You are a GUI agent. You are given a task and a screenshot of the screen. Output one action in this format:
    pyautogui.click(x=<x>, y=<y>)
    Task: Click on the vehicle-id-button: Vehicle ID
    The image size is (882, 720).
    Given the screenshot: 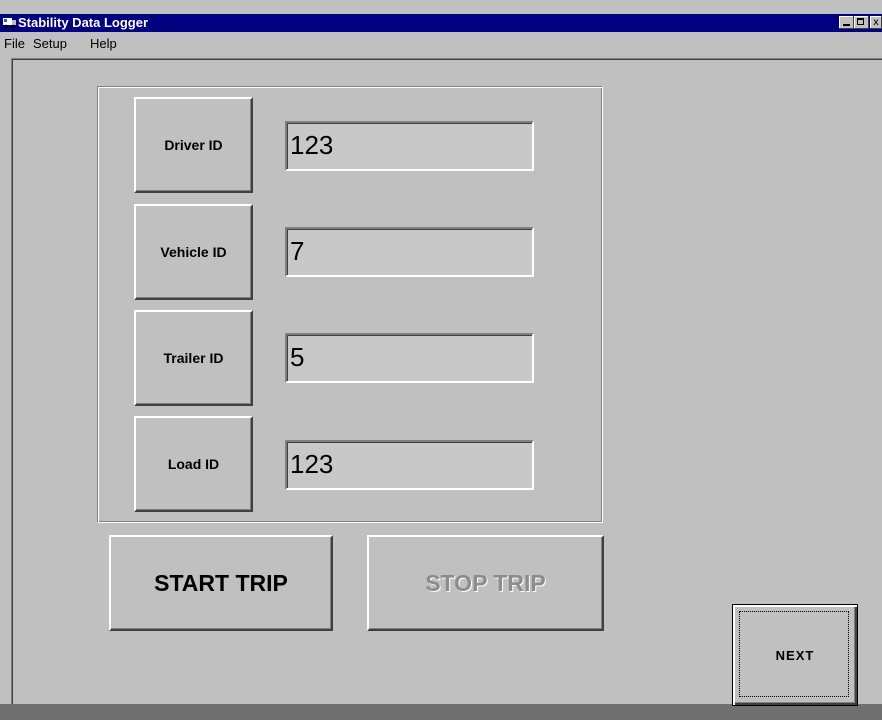 What is the action you would take?
    pyautogui.click(x=193, y=252)
    